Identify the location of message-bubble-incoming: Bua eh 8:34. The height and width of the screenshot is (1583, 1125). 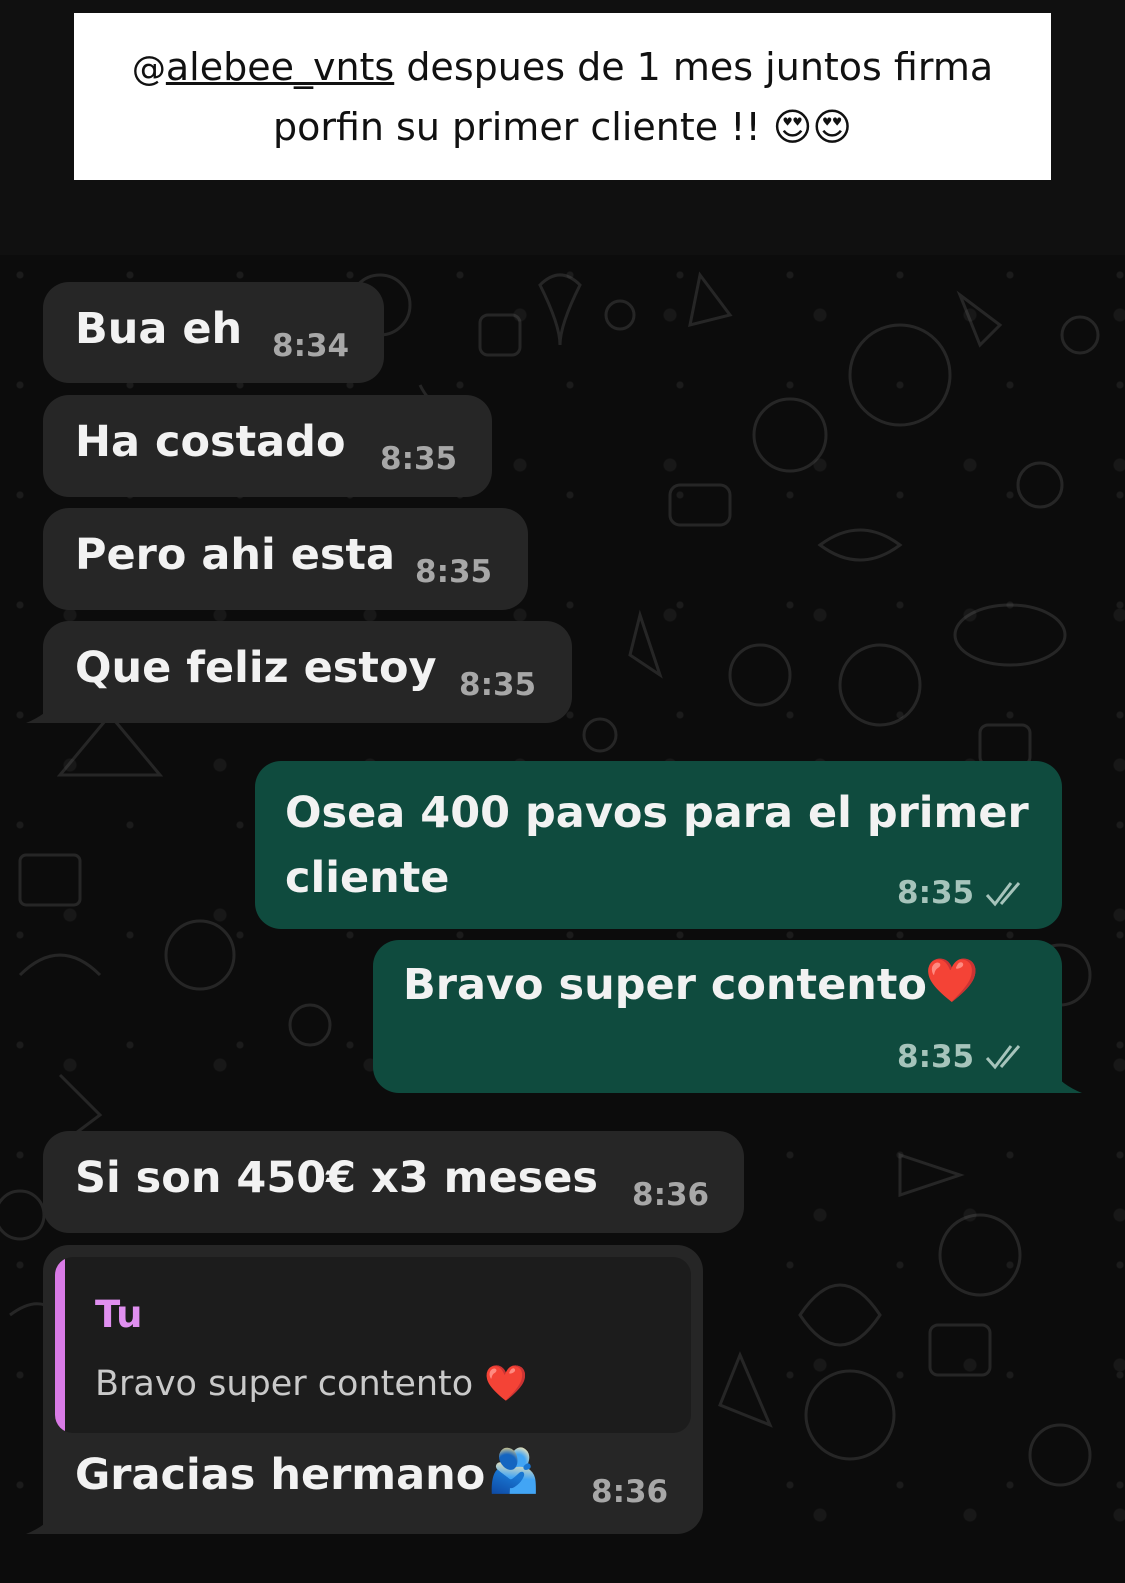
(213, 332).